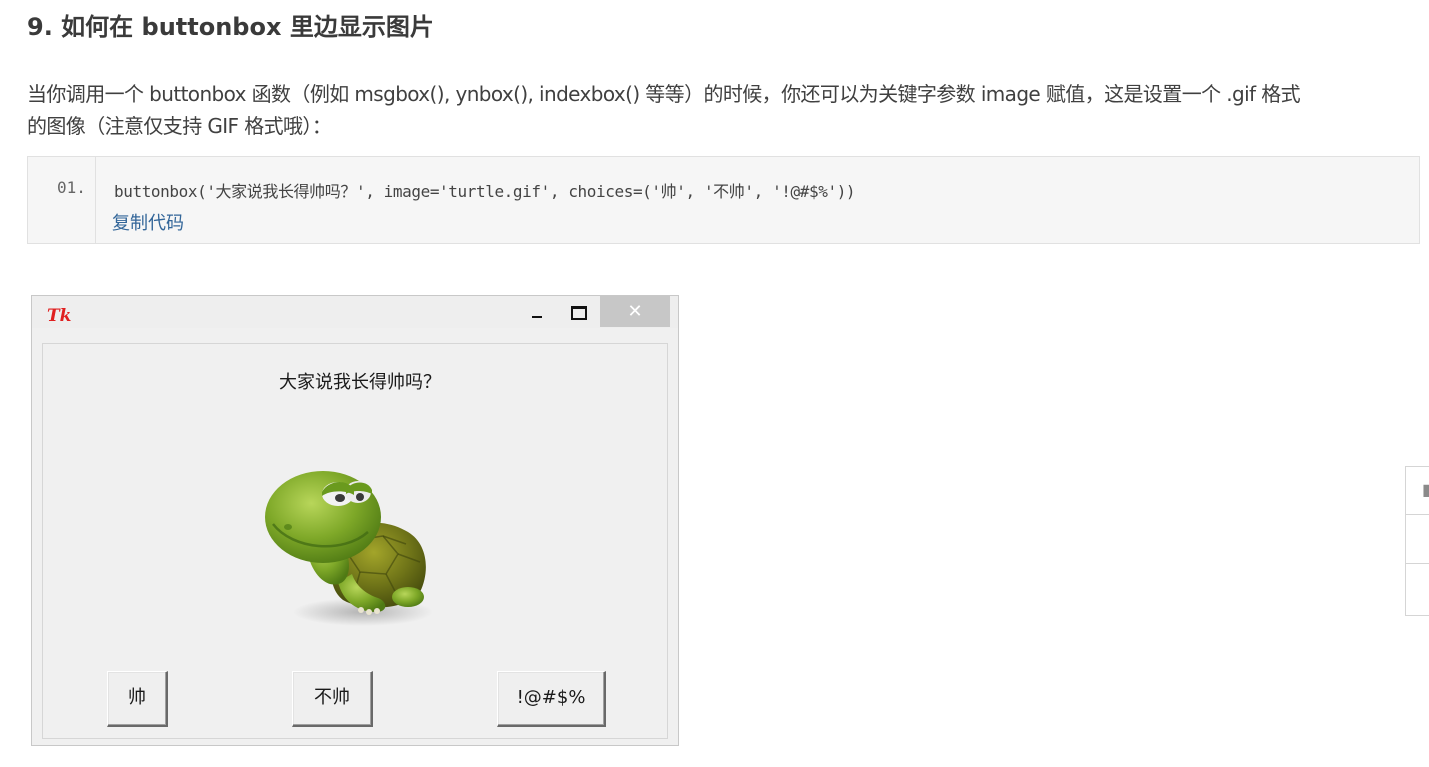  What do you see at coordinates (1425, 588) in the screenshot?
I see `menu-icon: ⋮` at bounding box center [1425, 588].